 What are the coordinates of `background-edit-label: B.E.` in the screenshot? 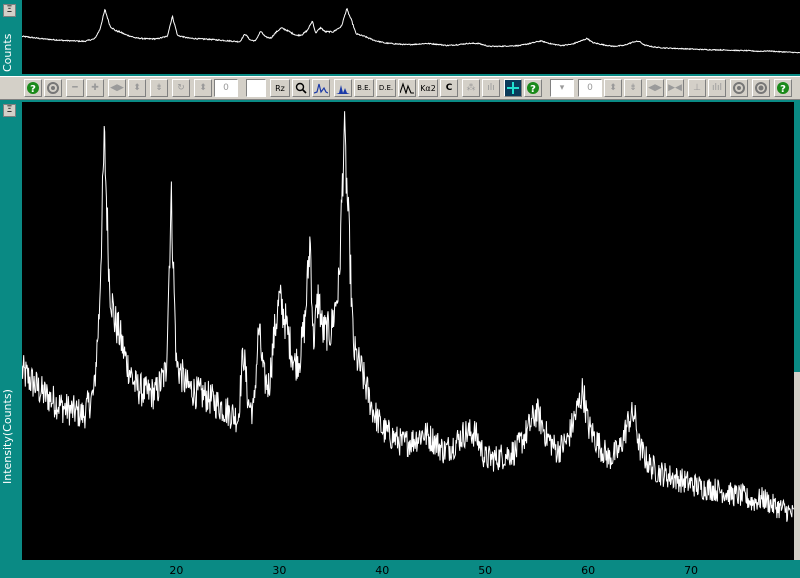 It's located at (364, 88).